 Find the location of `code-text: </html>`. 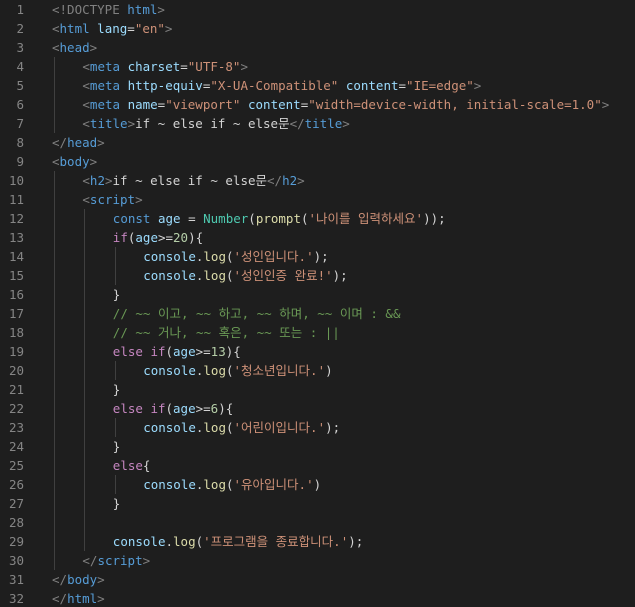

code-text: </html> is located at coordinates (78, 598).